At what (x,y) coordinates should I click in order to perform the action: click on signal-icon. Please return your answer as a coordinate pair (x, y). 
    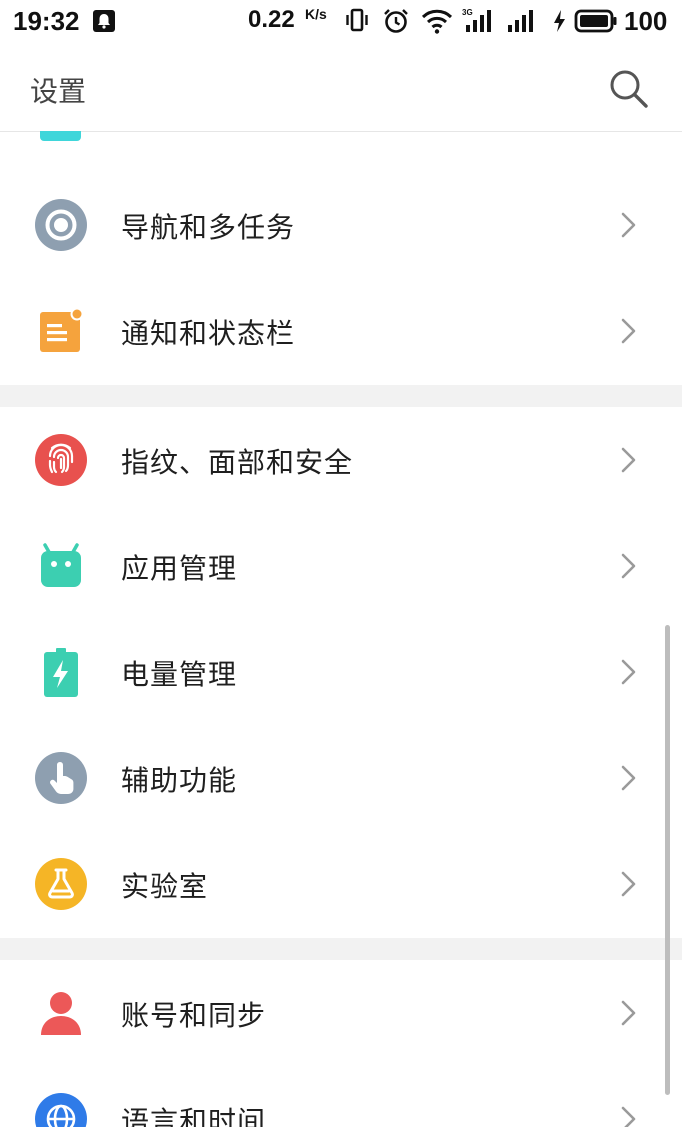
    Looking at the image, I should click on (520, 21).